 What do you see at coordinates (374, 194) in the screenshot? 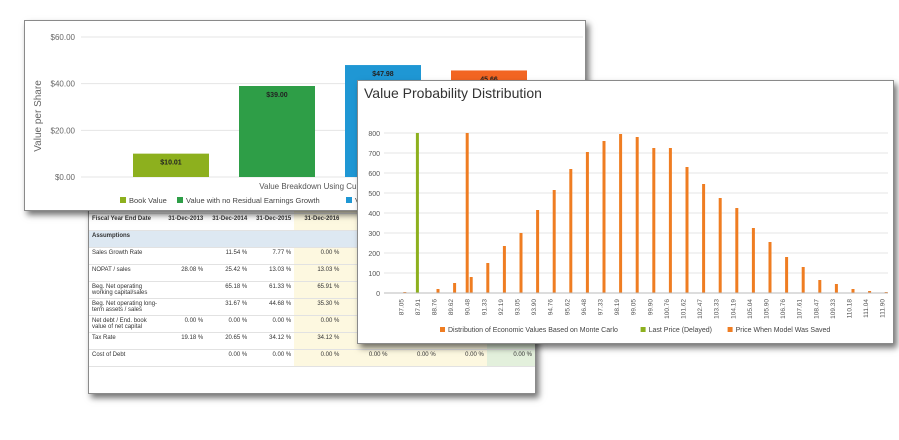
I see `dist-y-tick: 500` at bounding box center [374, 194].